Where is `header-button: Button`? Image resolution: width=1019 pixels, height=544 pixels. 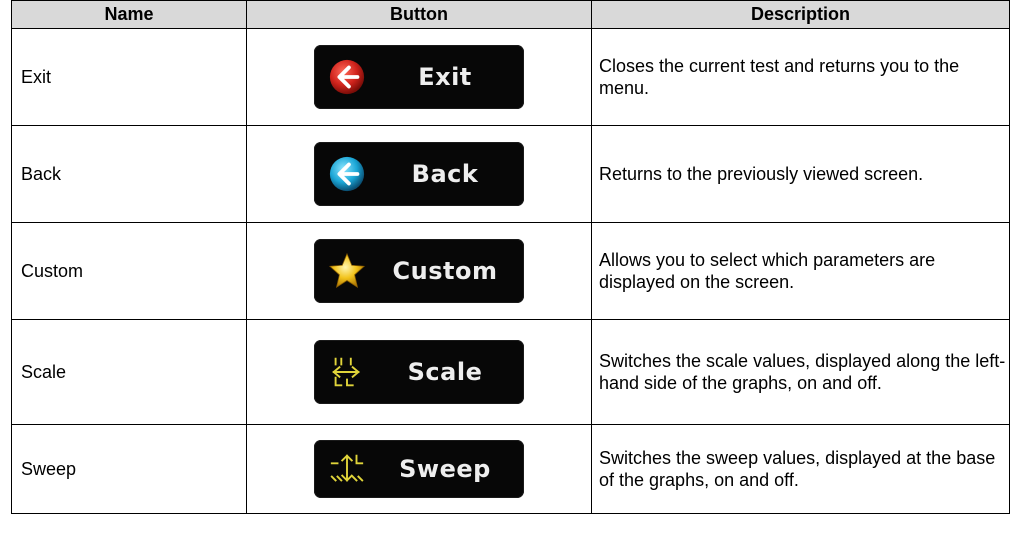 header-button: Button is located at coordinates (419, 14).